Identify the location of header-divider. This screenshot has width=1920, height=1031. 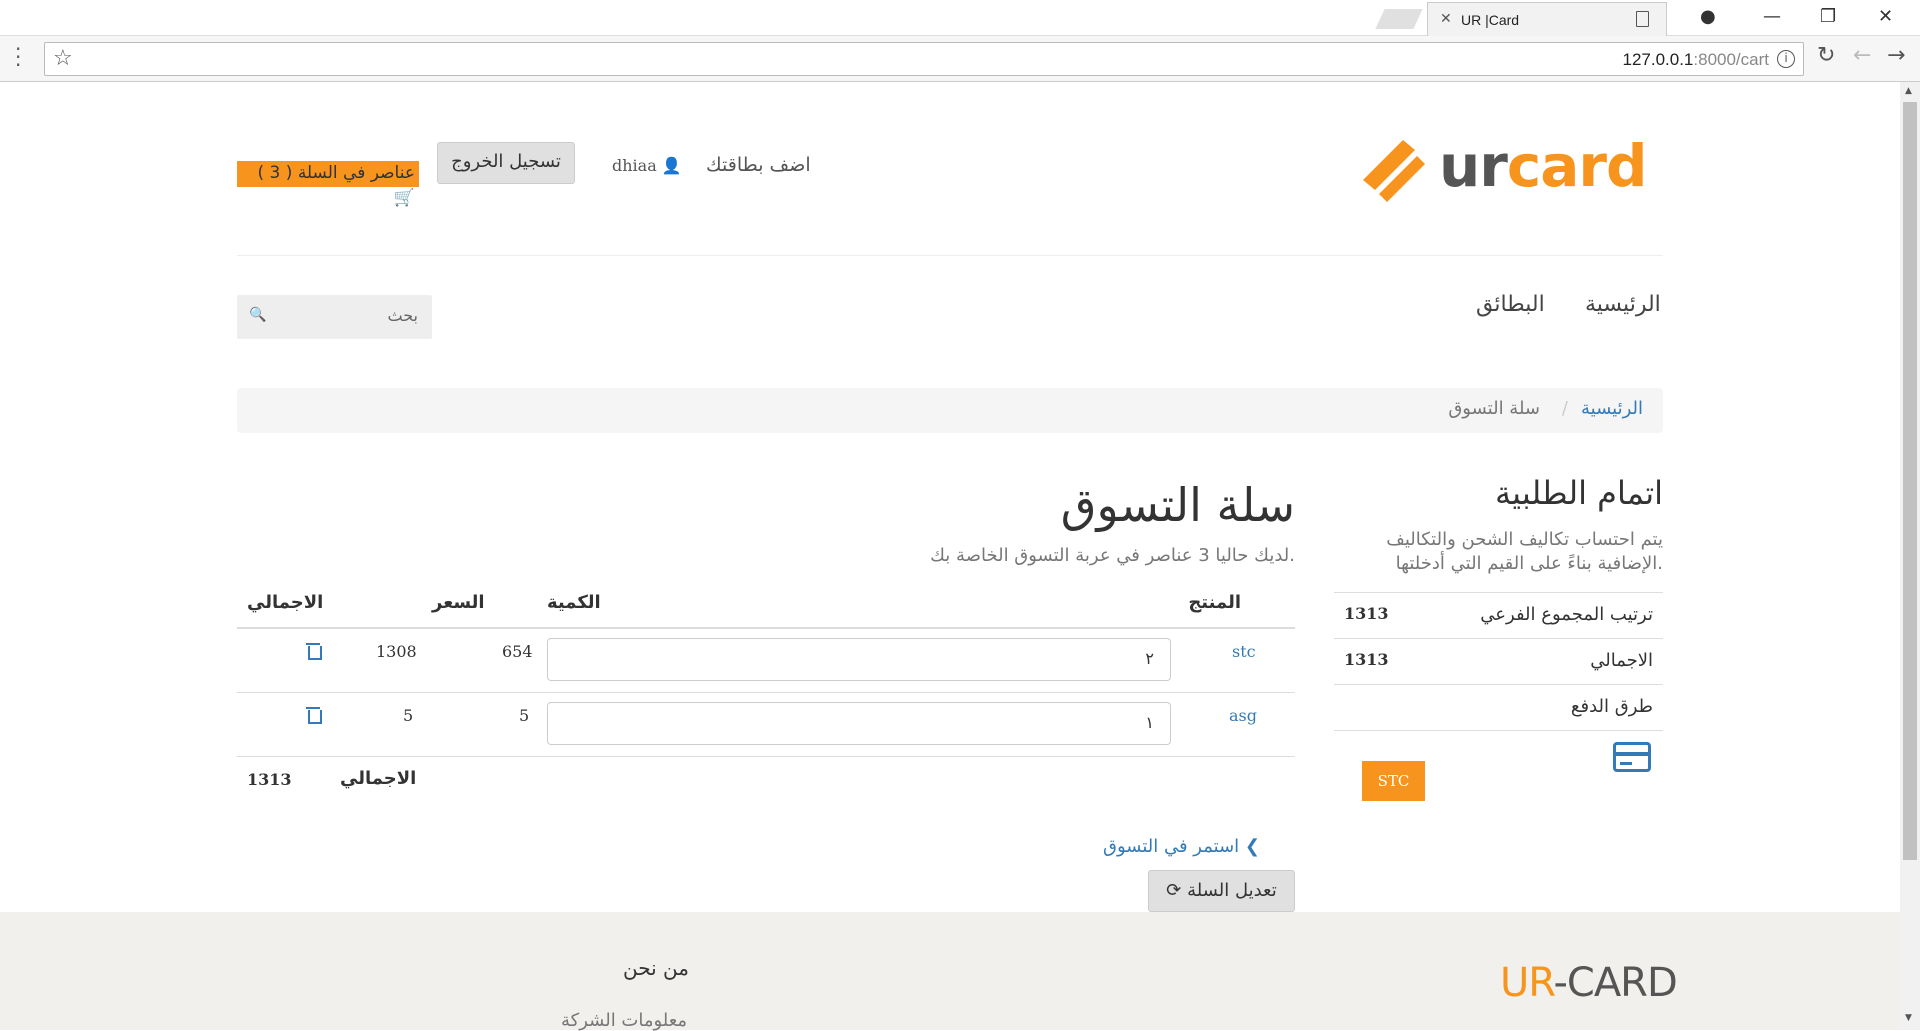
(950, 255).